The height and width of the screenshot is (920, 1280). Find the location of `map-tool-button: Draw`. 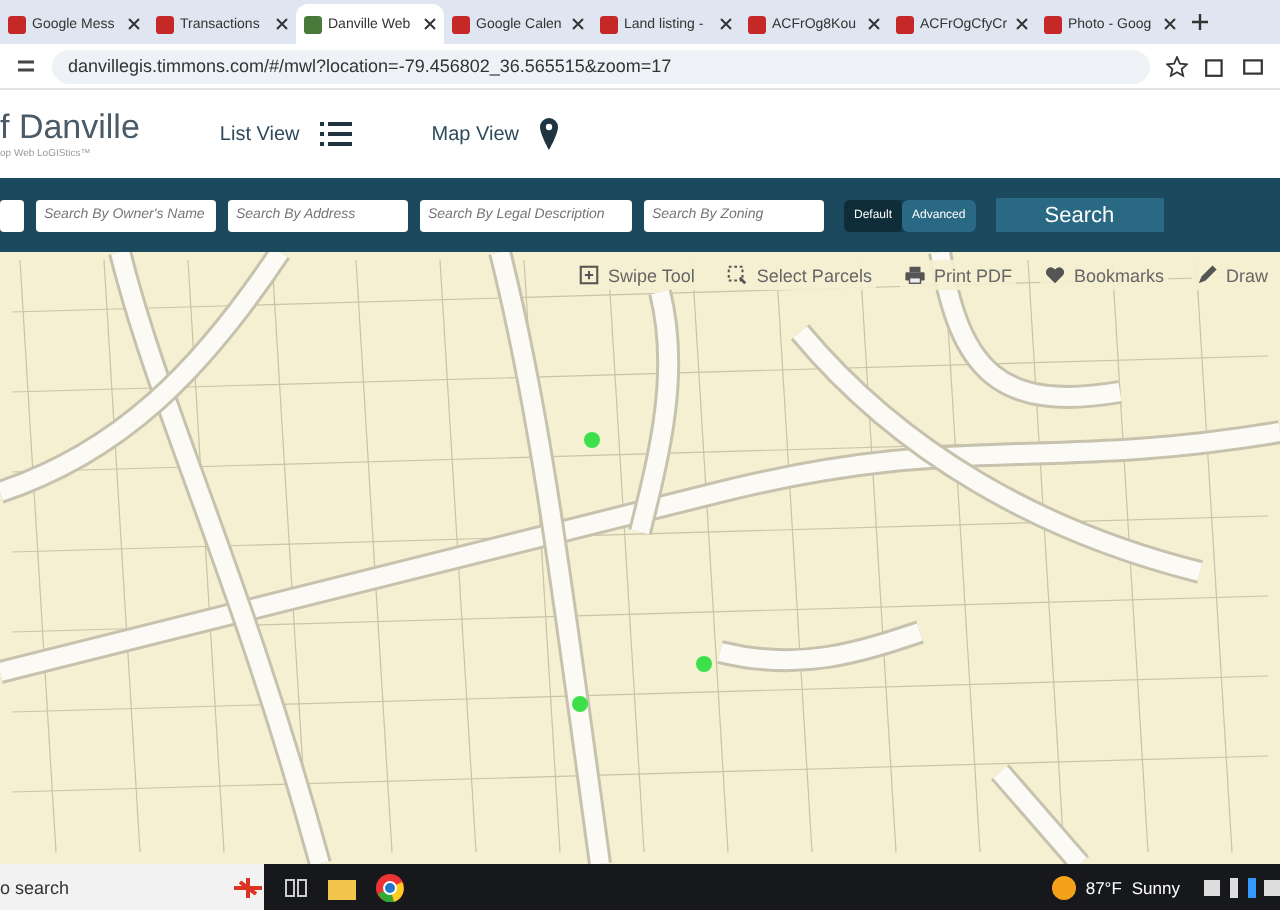

map-tool-button: Draw is located at coordinates (1231, 275).